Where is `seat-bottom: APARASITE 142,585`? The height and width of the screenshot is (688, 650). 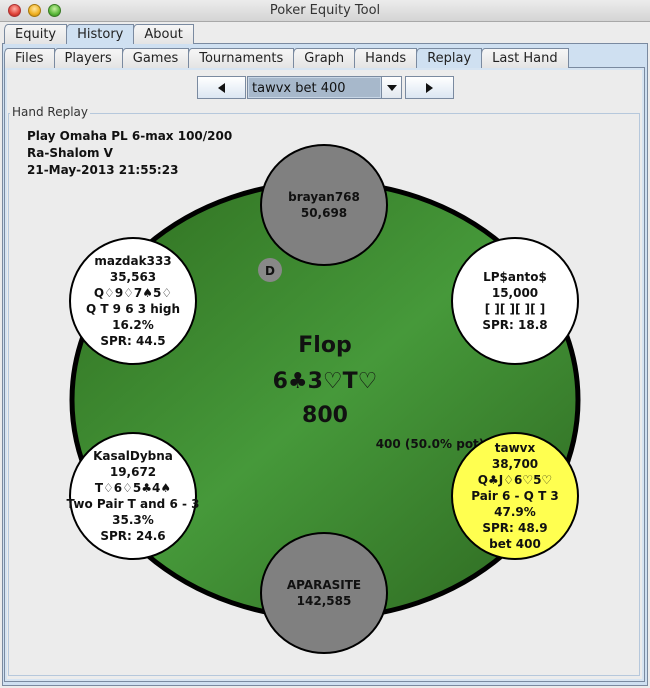
seat-bottom: APARASITE 142,585 is located at coordinates (324, 593).